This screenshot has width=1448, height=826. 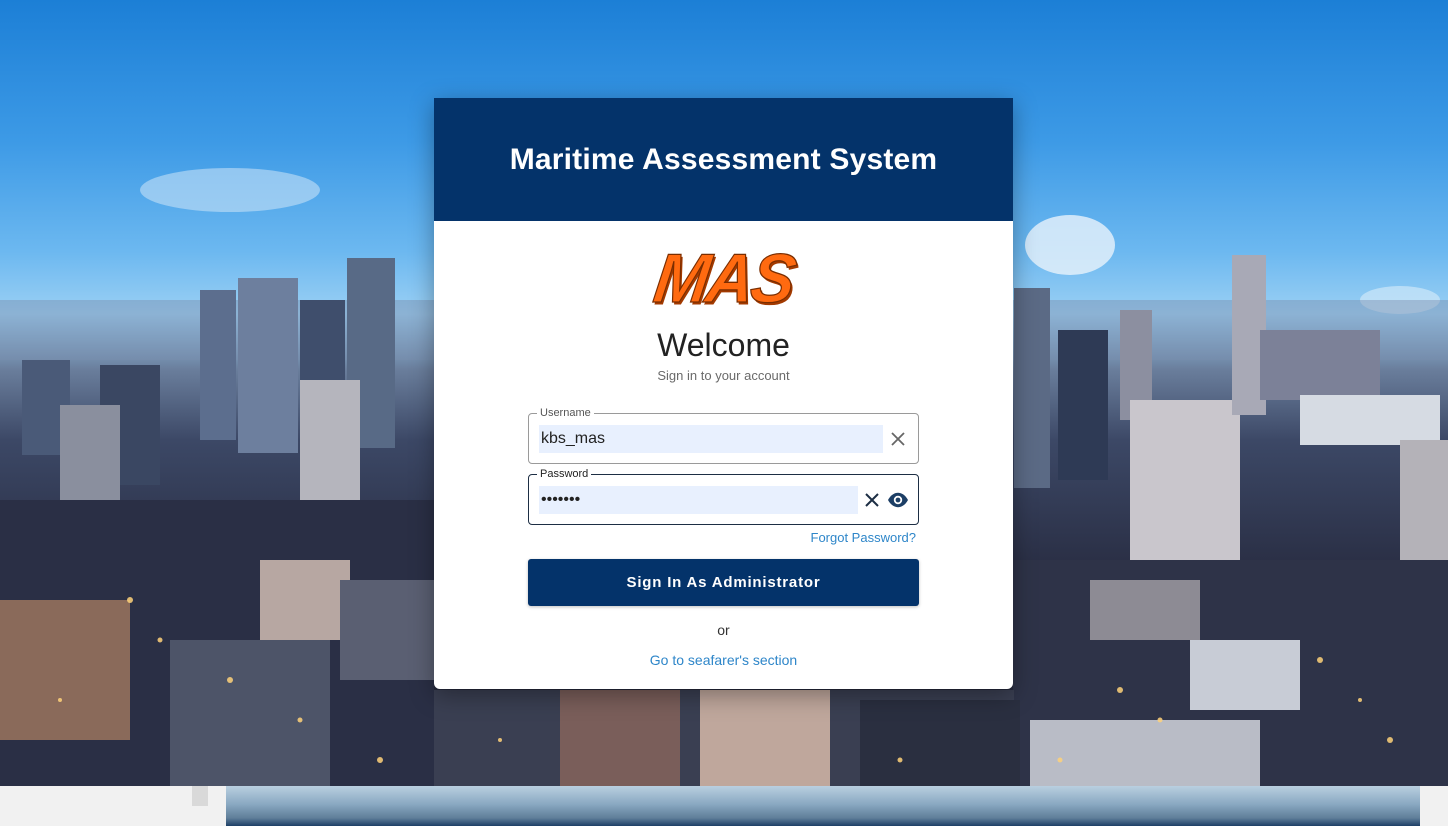 I want to click on mas-logo: MAS, so click(x=724, y=278).